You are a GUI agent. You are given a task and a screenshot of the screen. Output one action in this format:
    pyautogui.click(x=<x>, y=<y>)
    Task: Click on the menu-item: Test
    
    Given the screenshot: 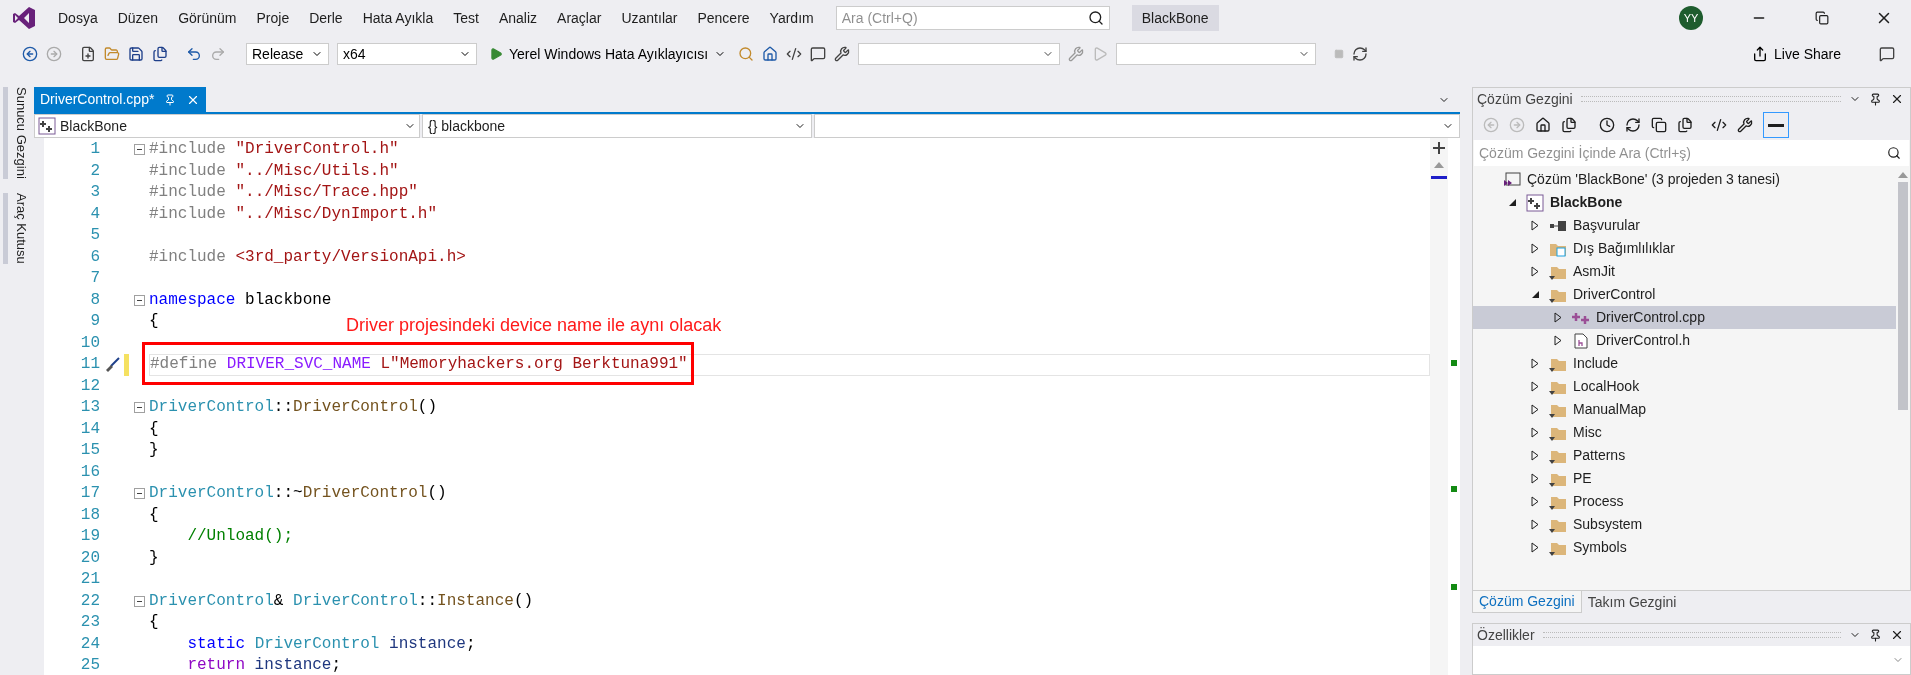 What is the action you would take?
    pyautogui.click(x=466, y=18)
    